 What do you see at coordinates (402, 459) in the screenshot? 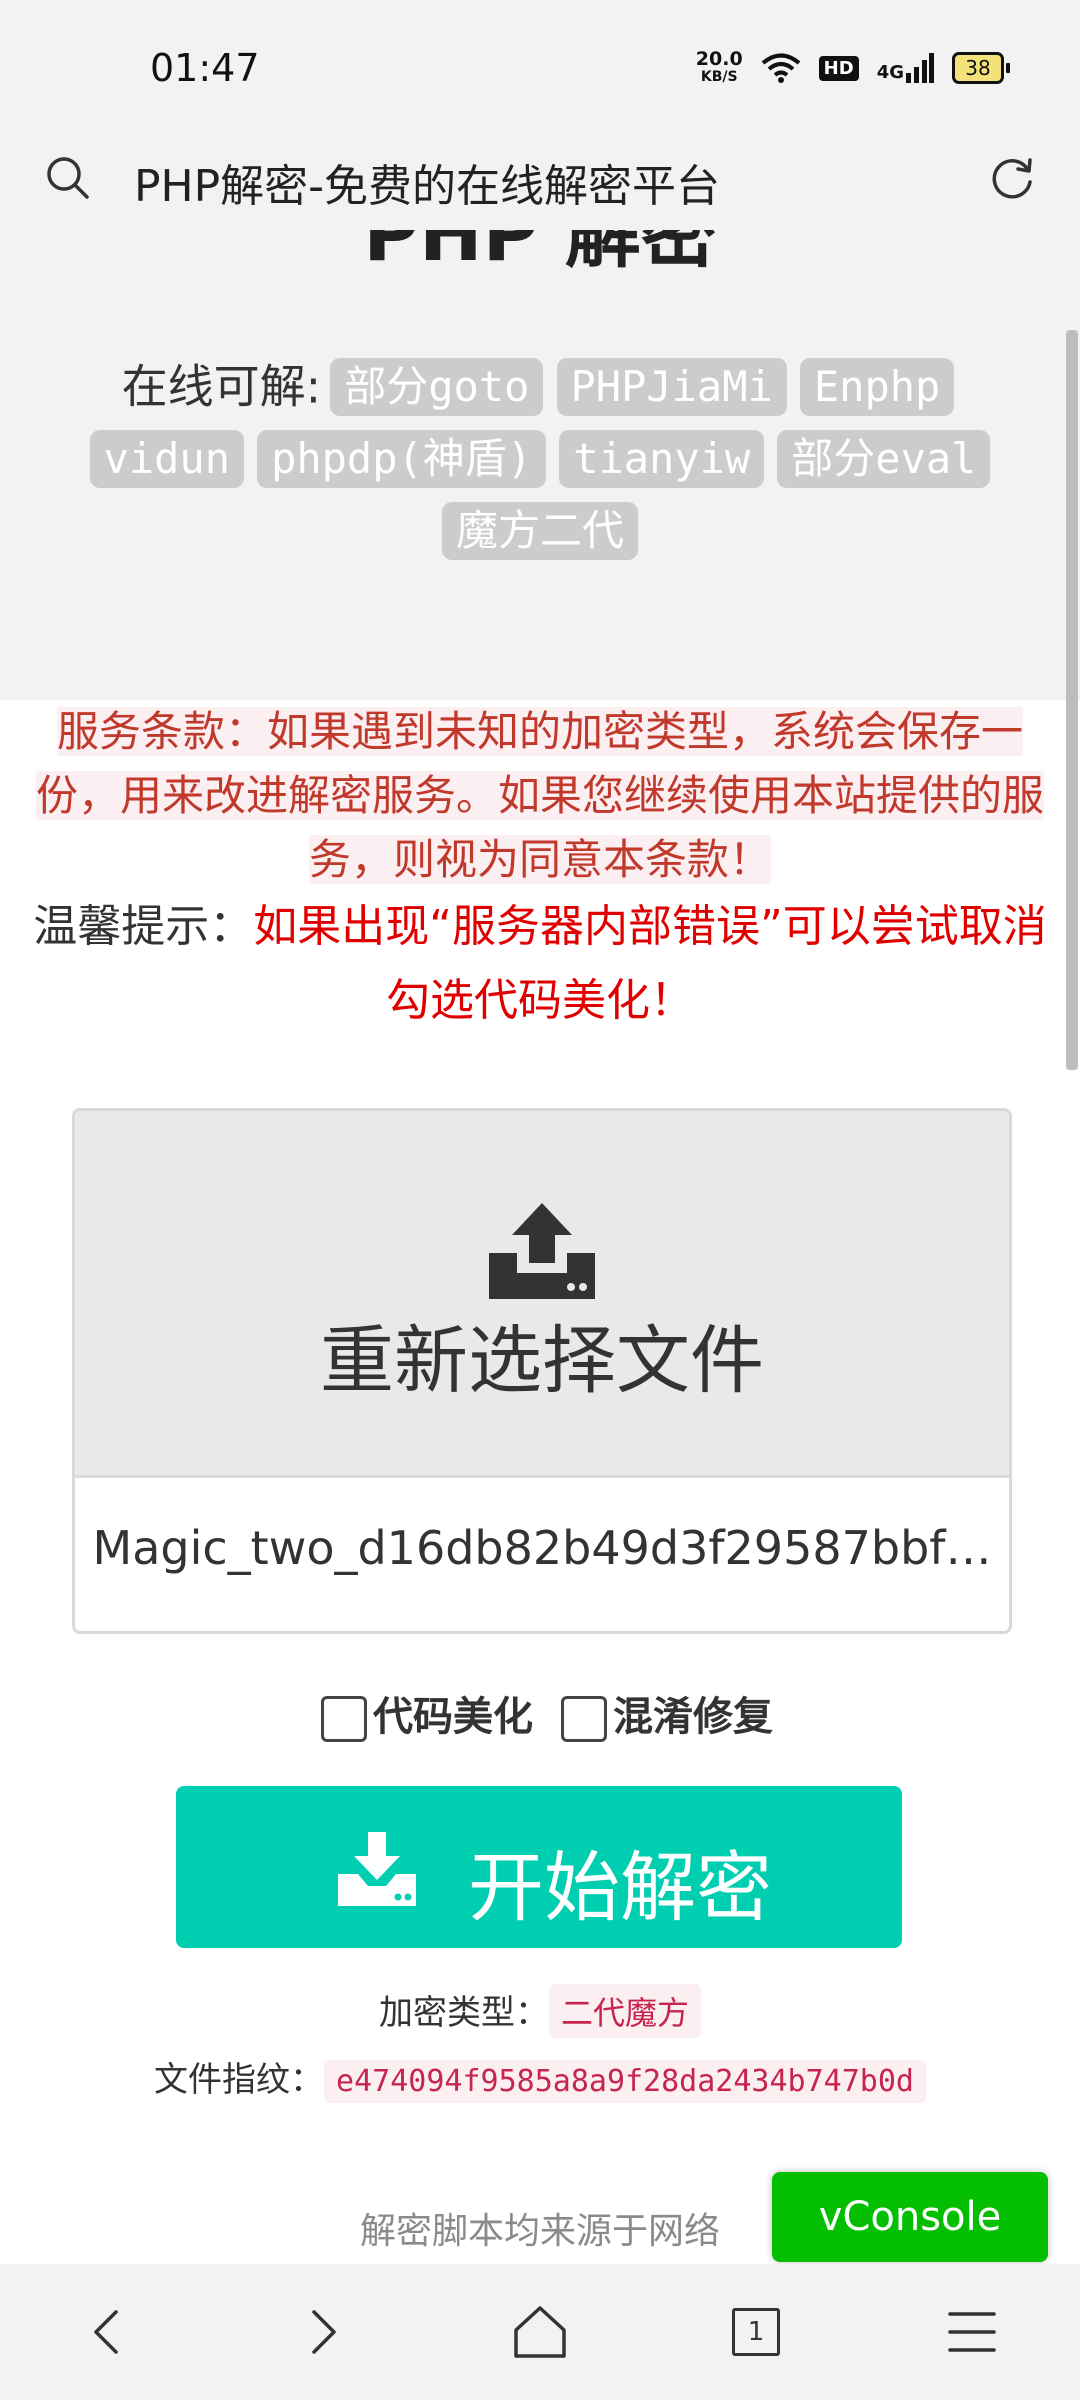
I see `tag-phpdp: phpdp(神盾)` at bounding box center [402, 459].